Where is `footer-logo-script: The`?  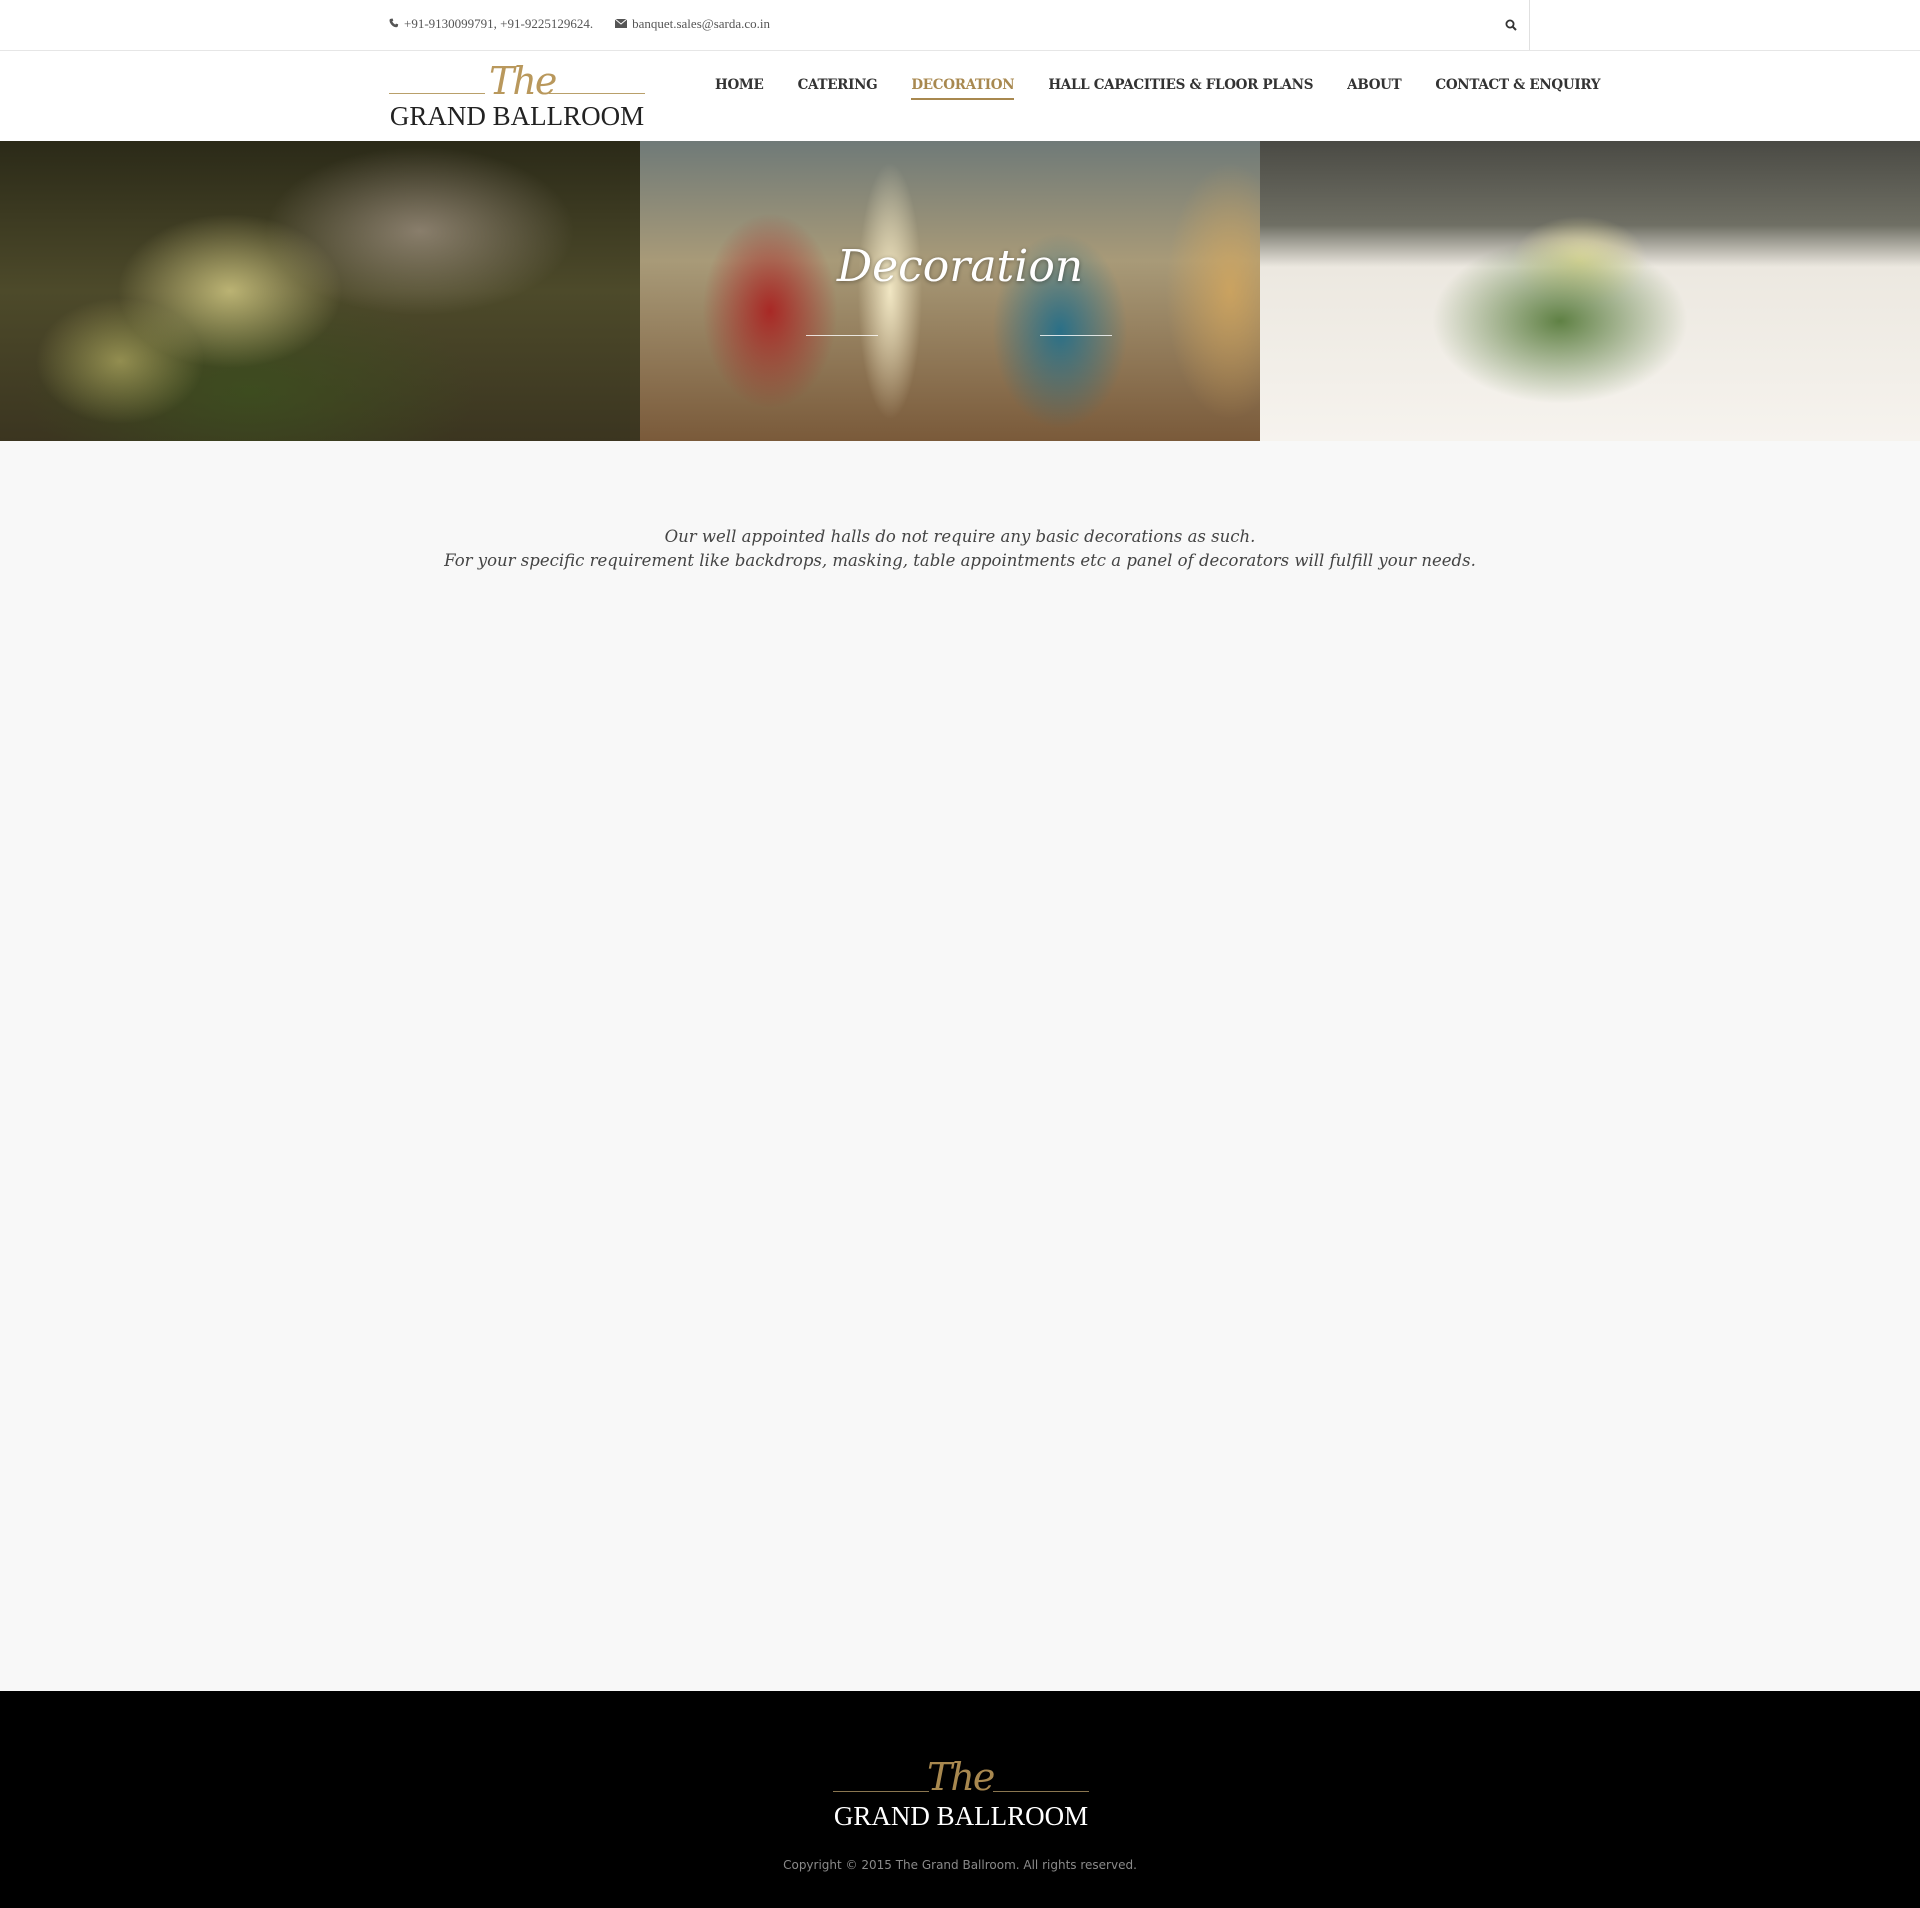
footer-logo-script: The is located at coordinates (961, 1777).